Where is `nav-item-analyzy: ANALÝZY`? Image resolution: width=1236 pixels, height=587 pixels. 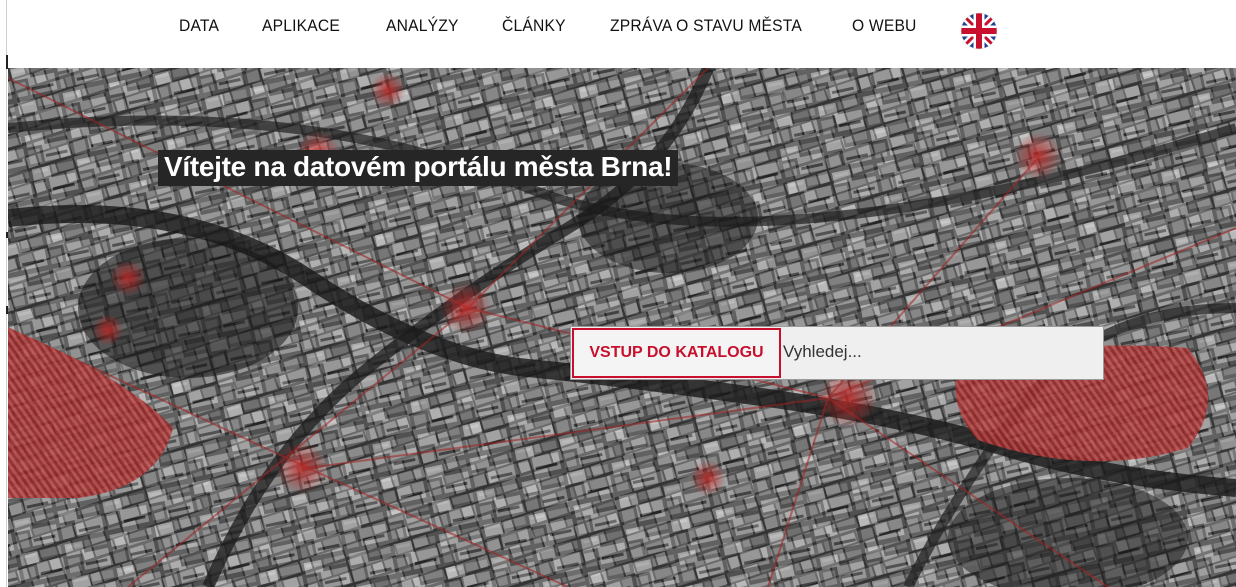
nav-item-analyzy: ANALÝZY is located at coordinates (422, 26).